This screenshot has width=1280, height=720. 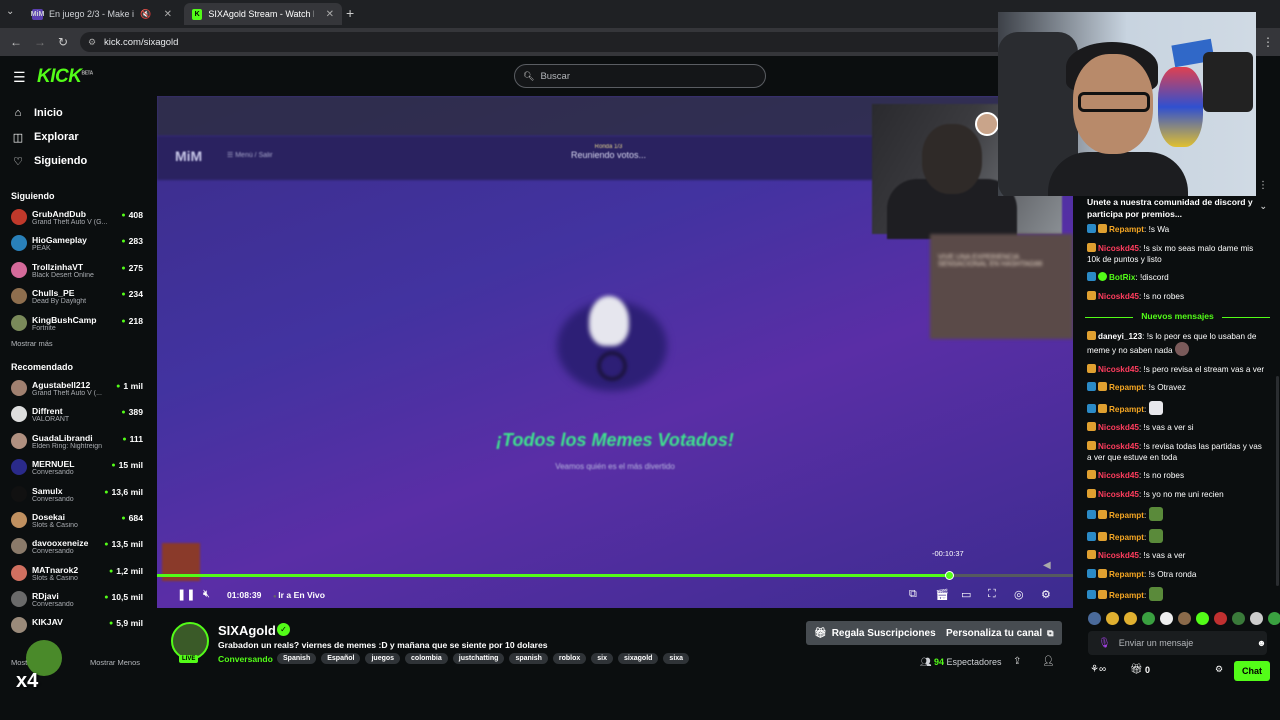 I want to click on sidebar-channel: MATnarok2Slots & Casino1,2 mil, so click(x=77, y=574).